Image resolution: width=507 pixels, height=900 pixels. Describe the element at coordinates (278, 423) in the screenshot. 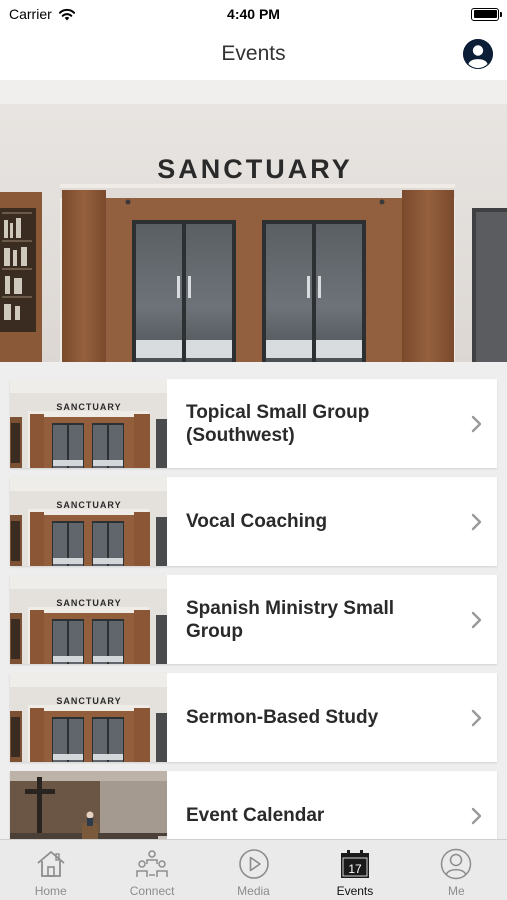

I see `event-title: Topical Small Group (Southwest)` at that location.